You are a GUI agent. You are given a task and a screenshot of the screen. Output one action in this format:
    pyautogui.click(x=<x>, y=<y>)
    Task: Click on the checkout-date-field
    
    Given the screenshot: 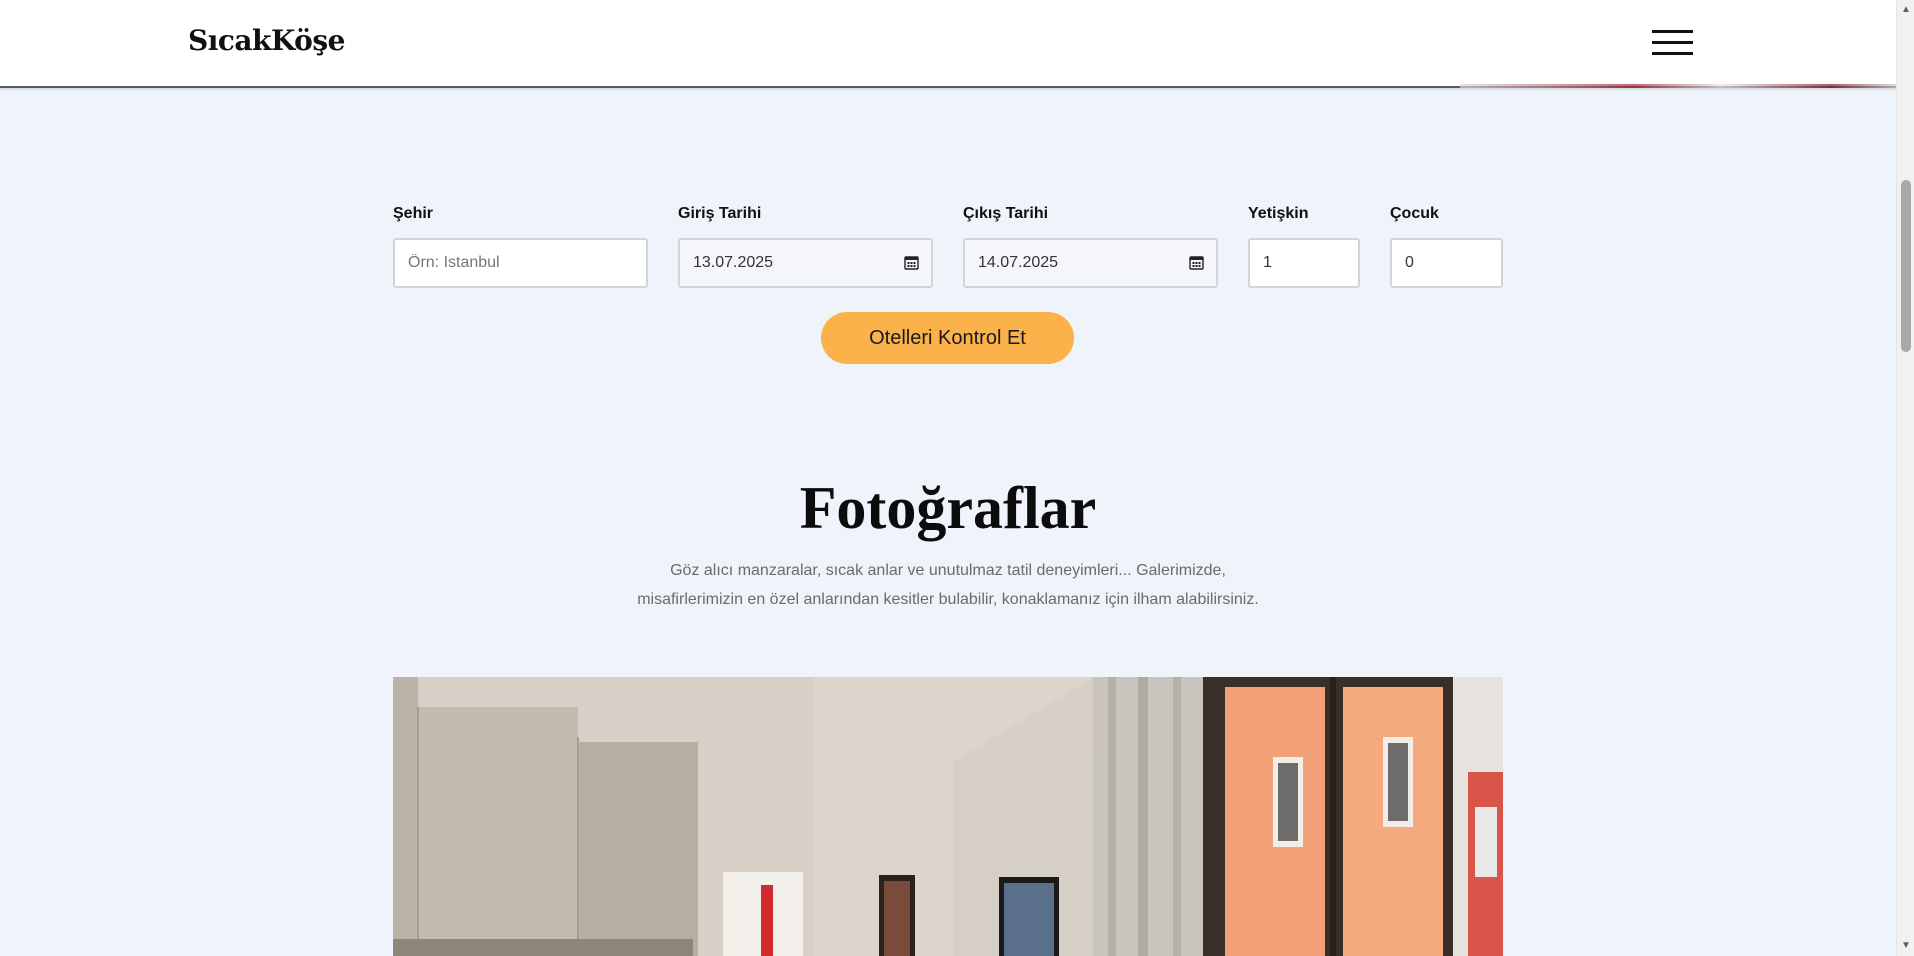 What is the action you would take?
    pyautogui.click(x=1090, y=263)
    